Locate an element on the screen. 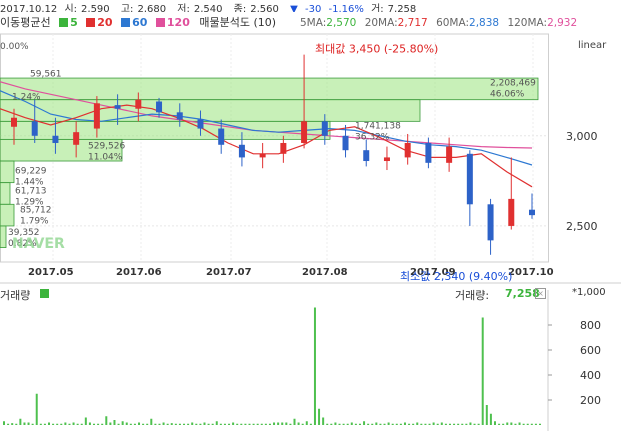 This screenshot has height=433, width=621. volume-tick-label: 600 is located at coordinates (590, 350).